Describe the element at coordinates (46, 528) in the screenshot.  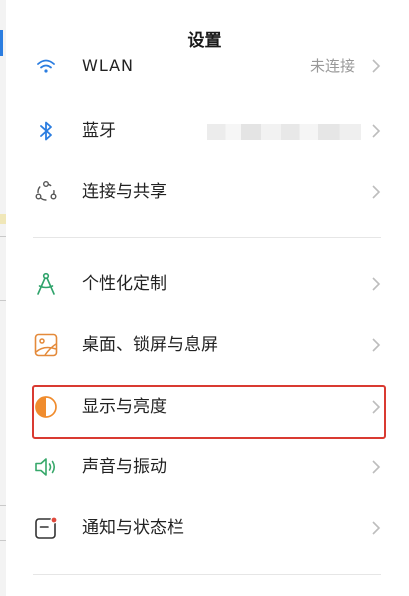
I see `notification-icon` at that location.